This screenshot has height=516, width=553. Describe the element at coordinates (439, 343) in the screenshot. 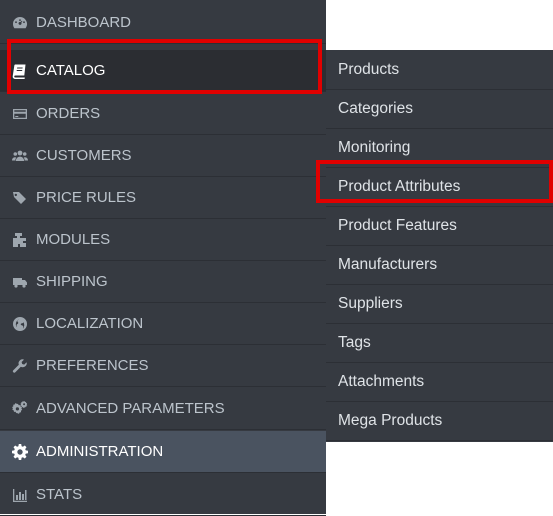

I see `submenu-item-tags: Tags` at that location.